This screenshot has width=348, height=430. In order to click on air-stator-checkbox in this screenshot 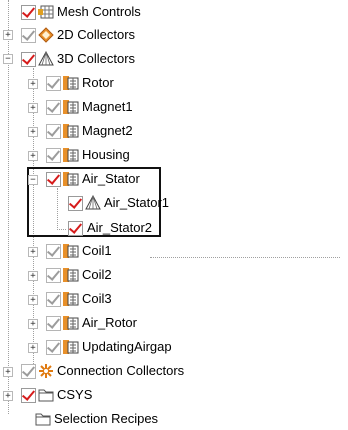, I will do `click(53, 179)`.